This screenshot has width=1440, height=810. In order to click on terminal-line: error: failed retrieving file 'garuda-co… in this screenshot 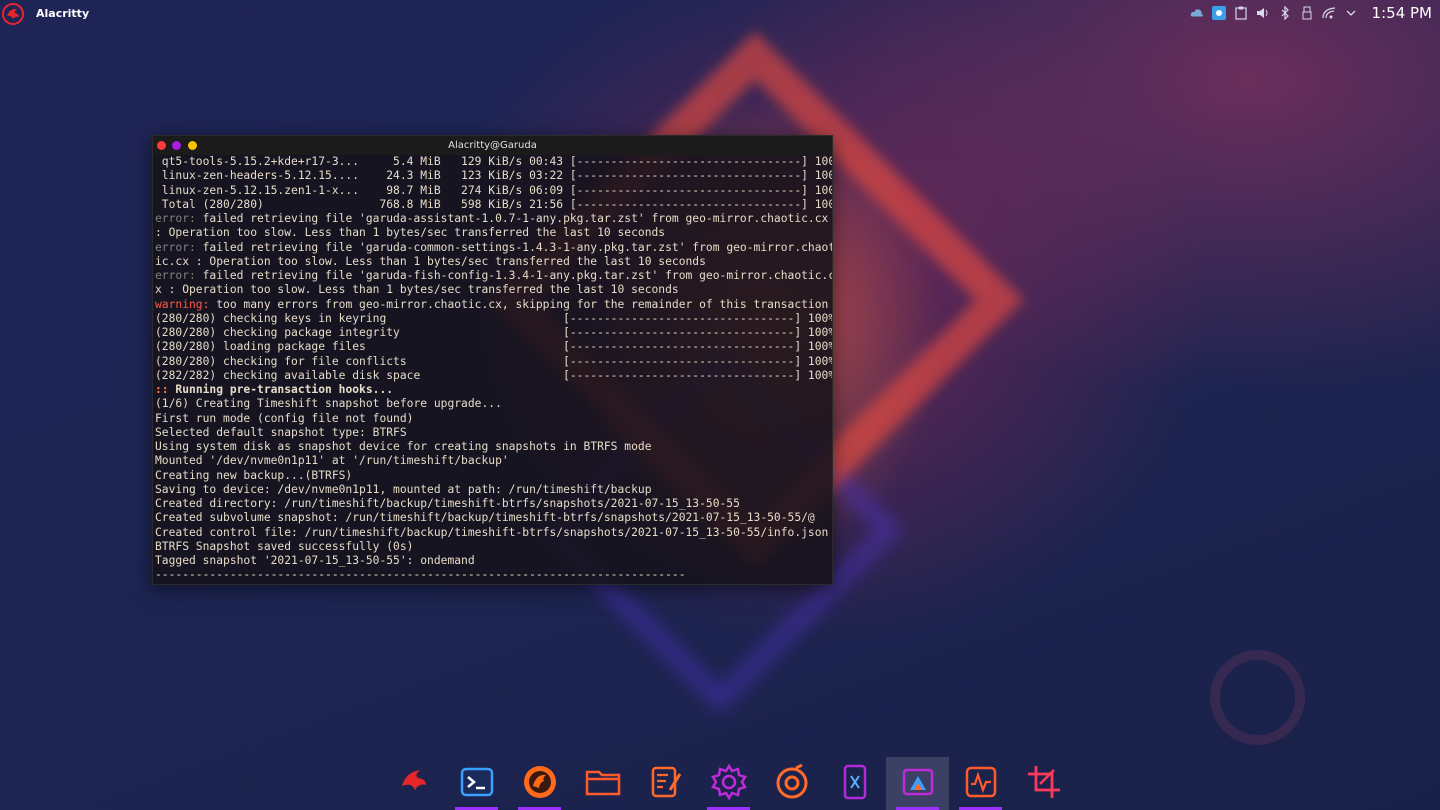, I will do `click(493, 248)`.